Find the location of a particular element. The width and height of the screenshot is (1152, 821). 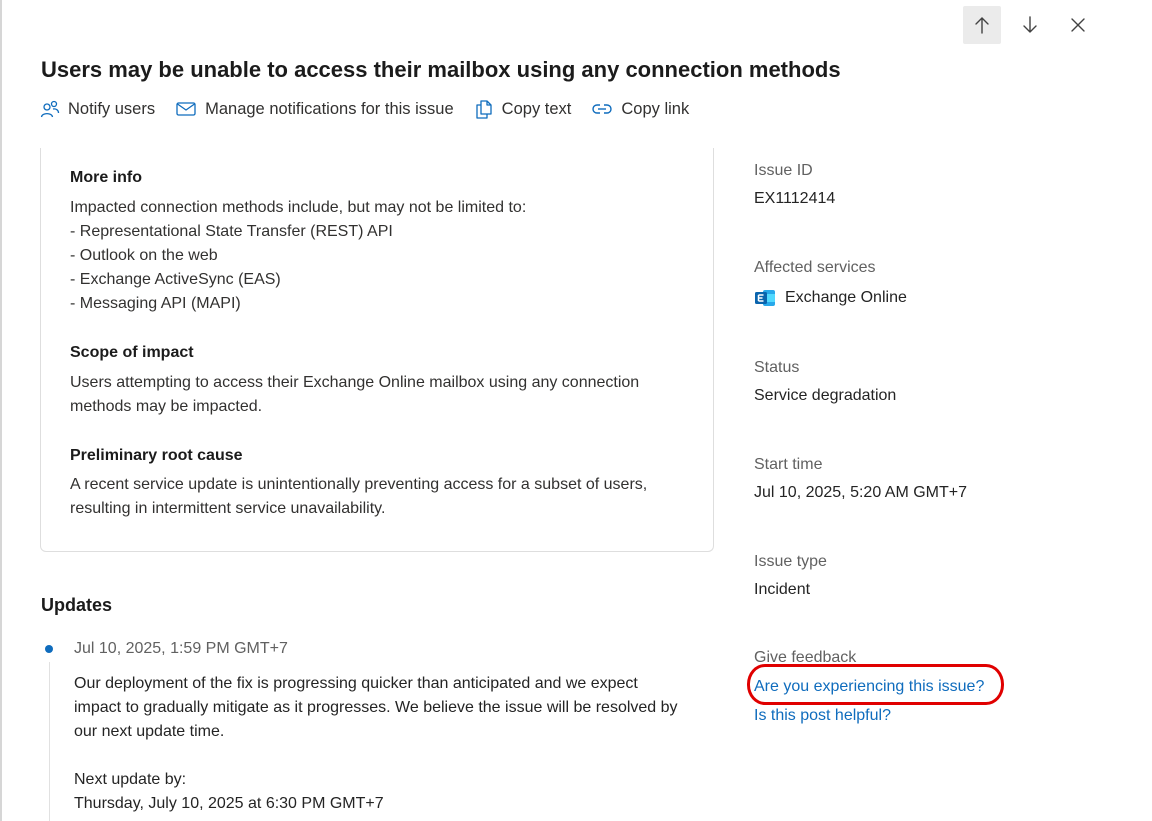

close-button is located at coordinates (1078, 25).